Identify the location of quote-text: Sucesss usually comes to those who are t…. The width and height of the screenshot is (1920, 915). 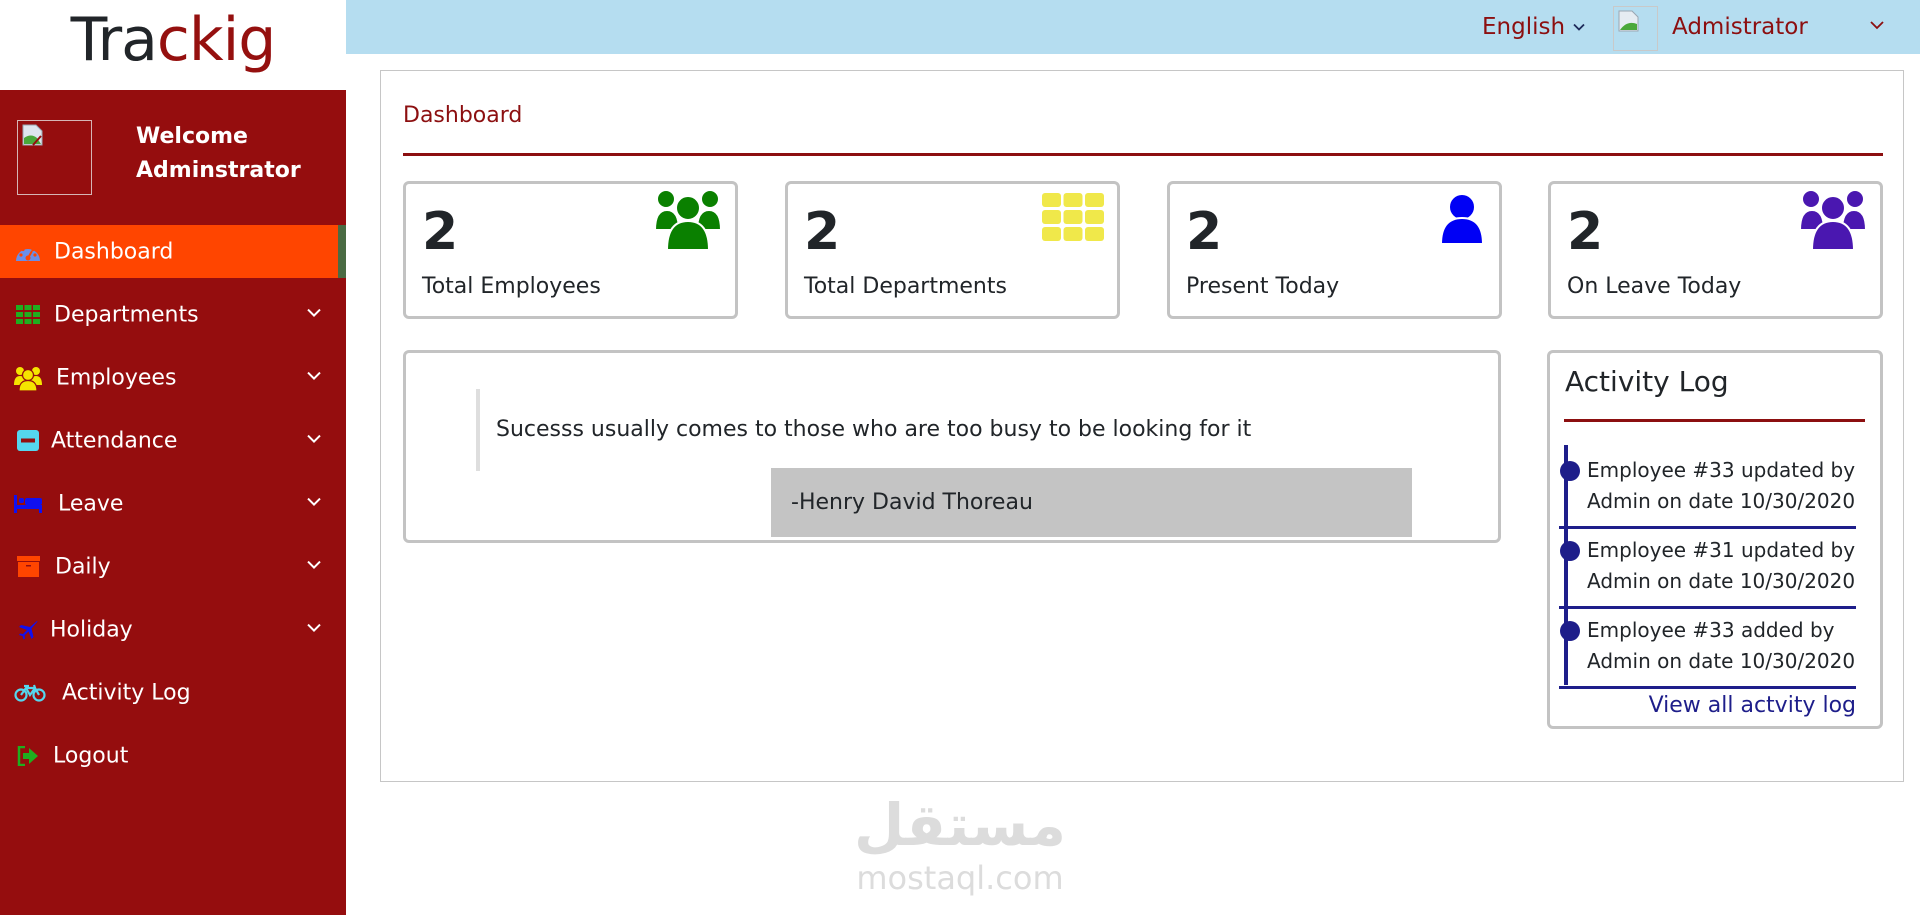
(874, 429).